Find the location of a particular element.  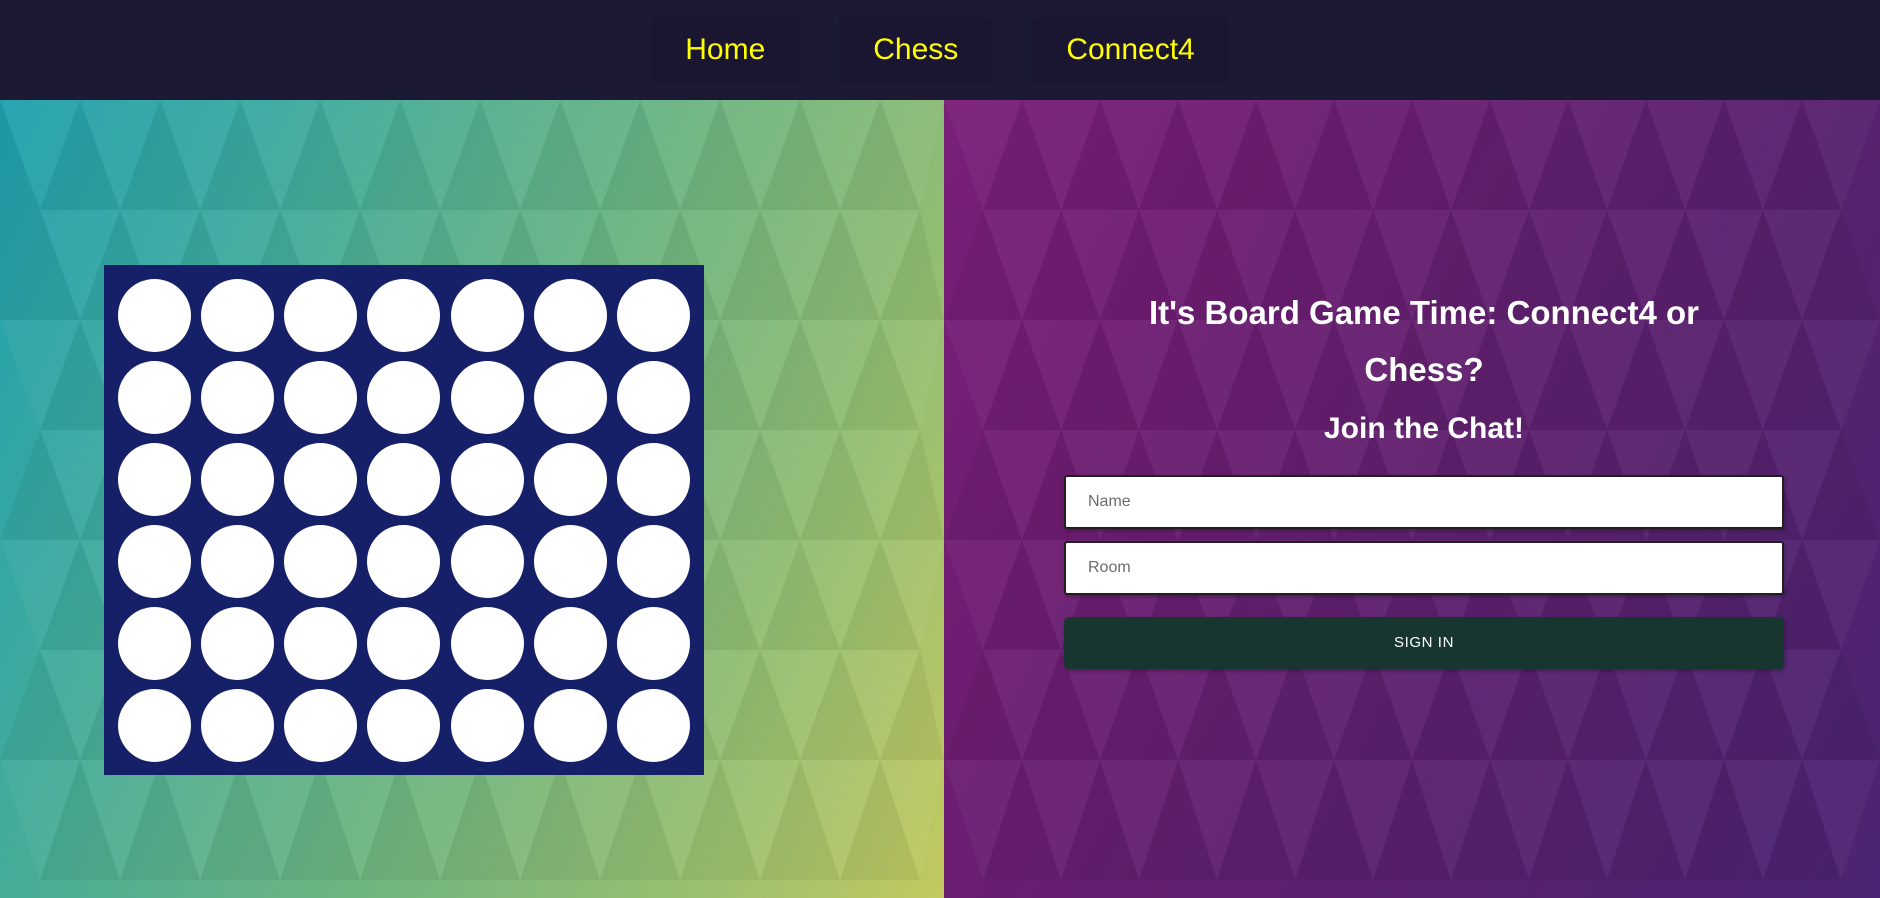

name-input is located at coordinates (1424, 501).